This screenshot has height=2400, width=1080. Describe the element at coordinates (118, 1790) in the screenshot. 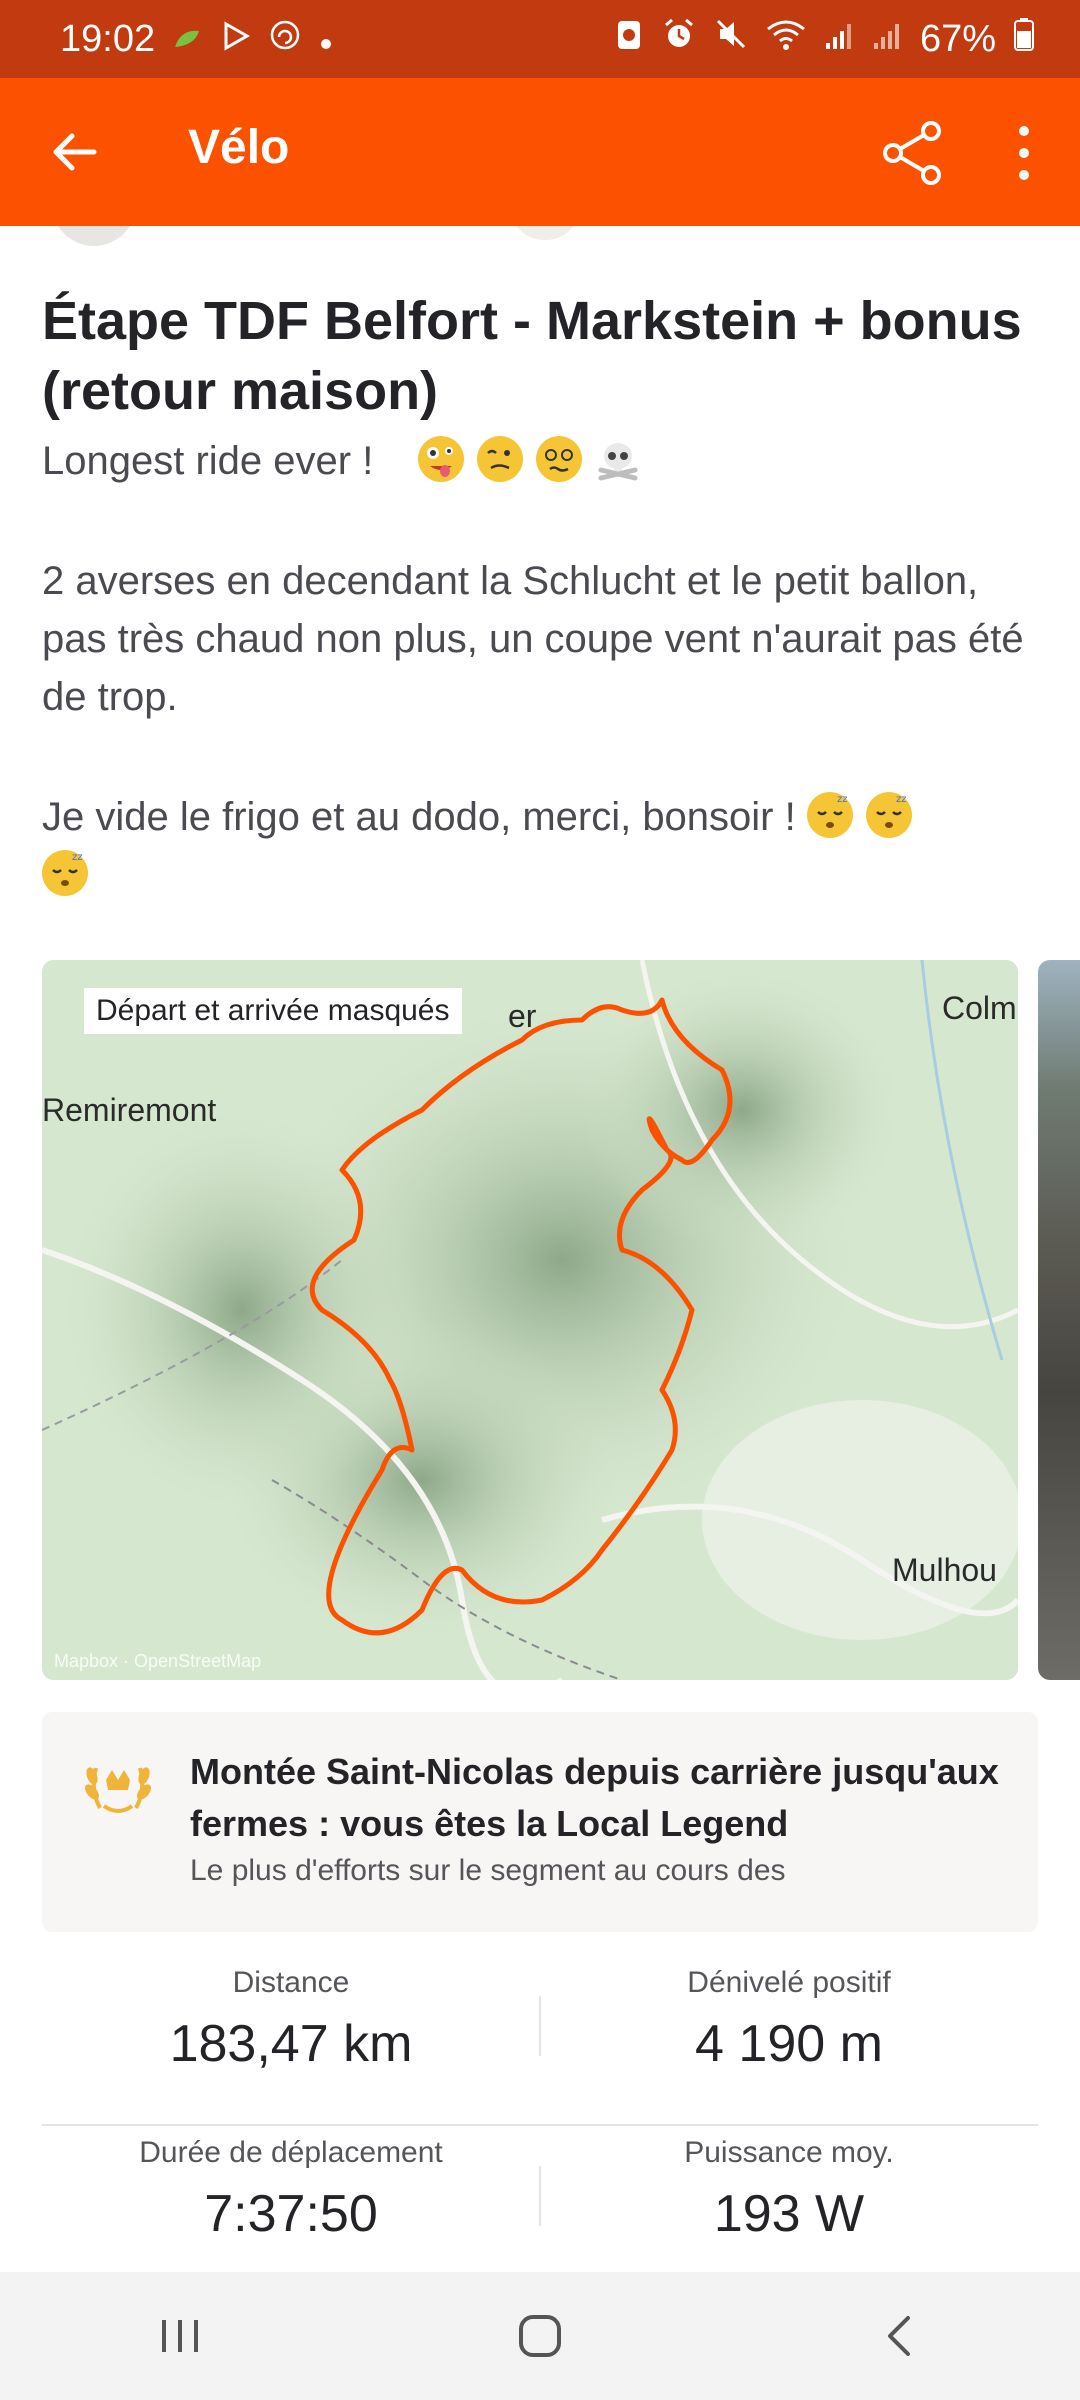

I see `laurel-wreath-icon` at that location.